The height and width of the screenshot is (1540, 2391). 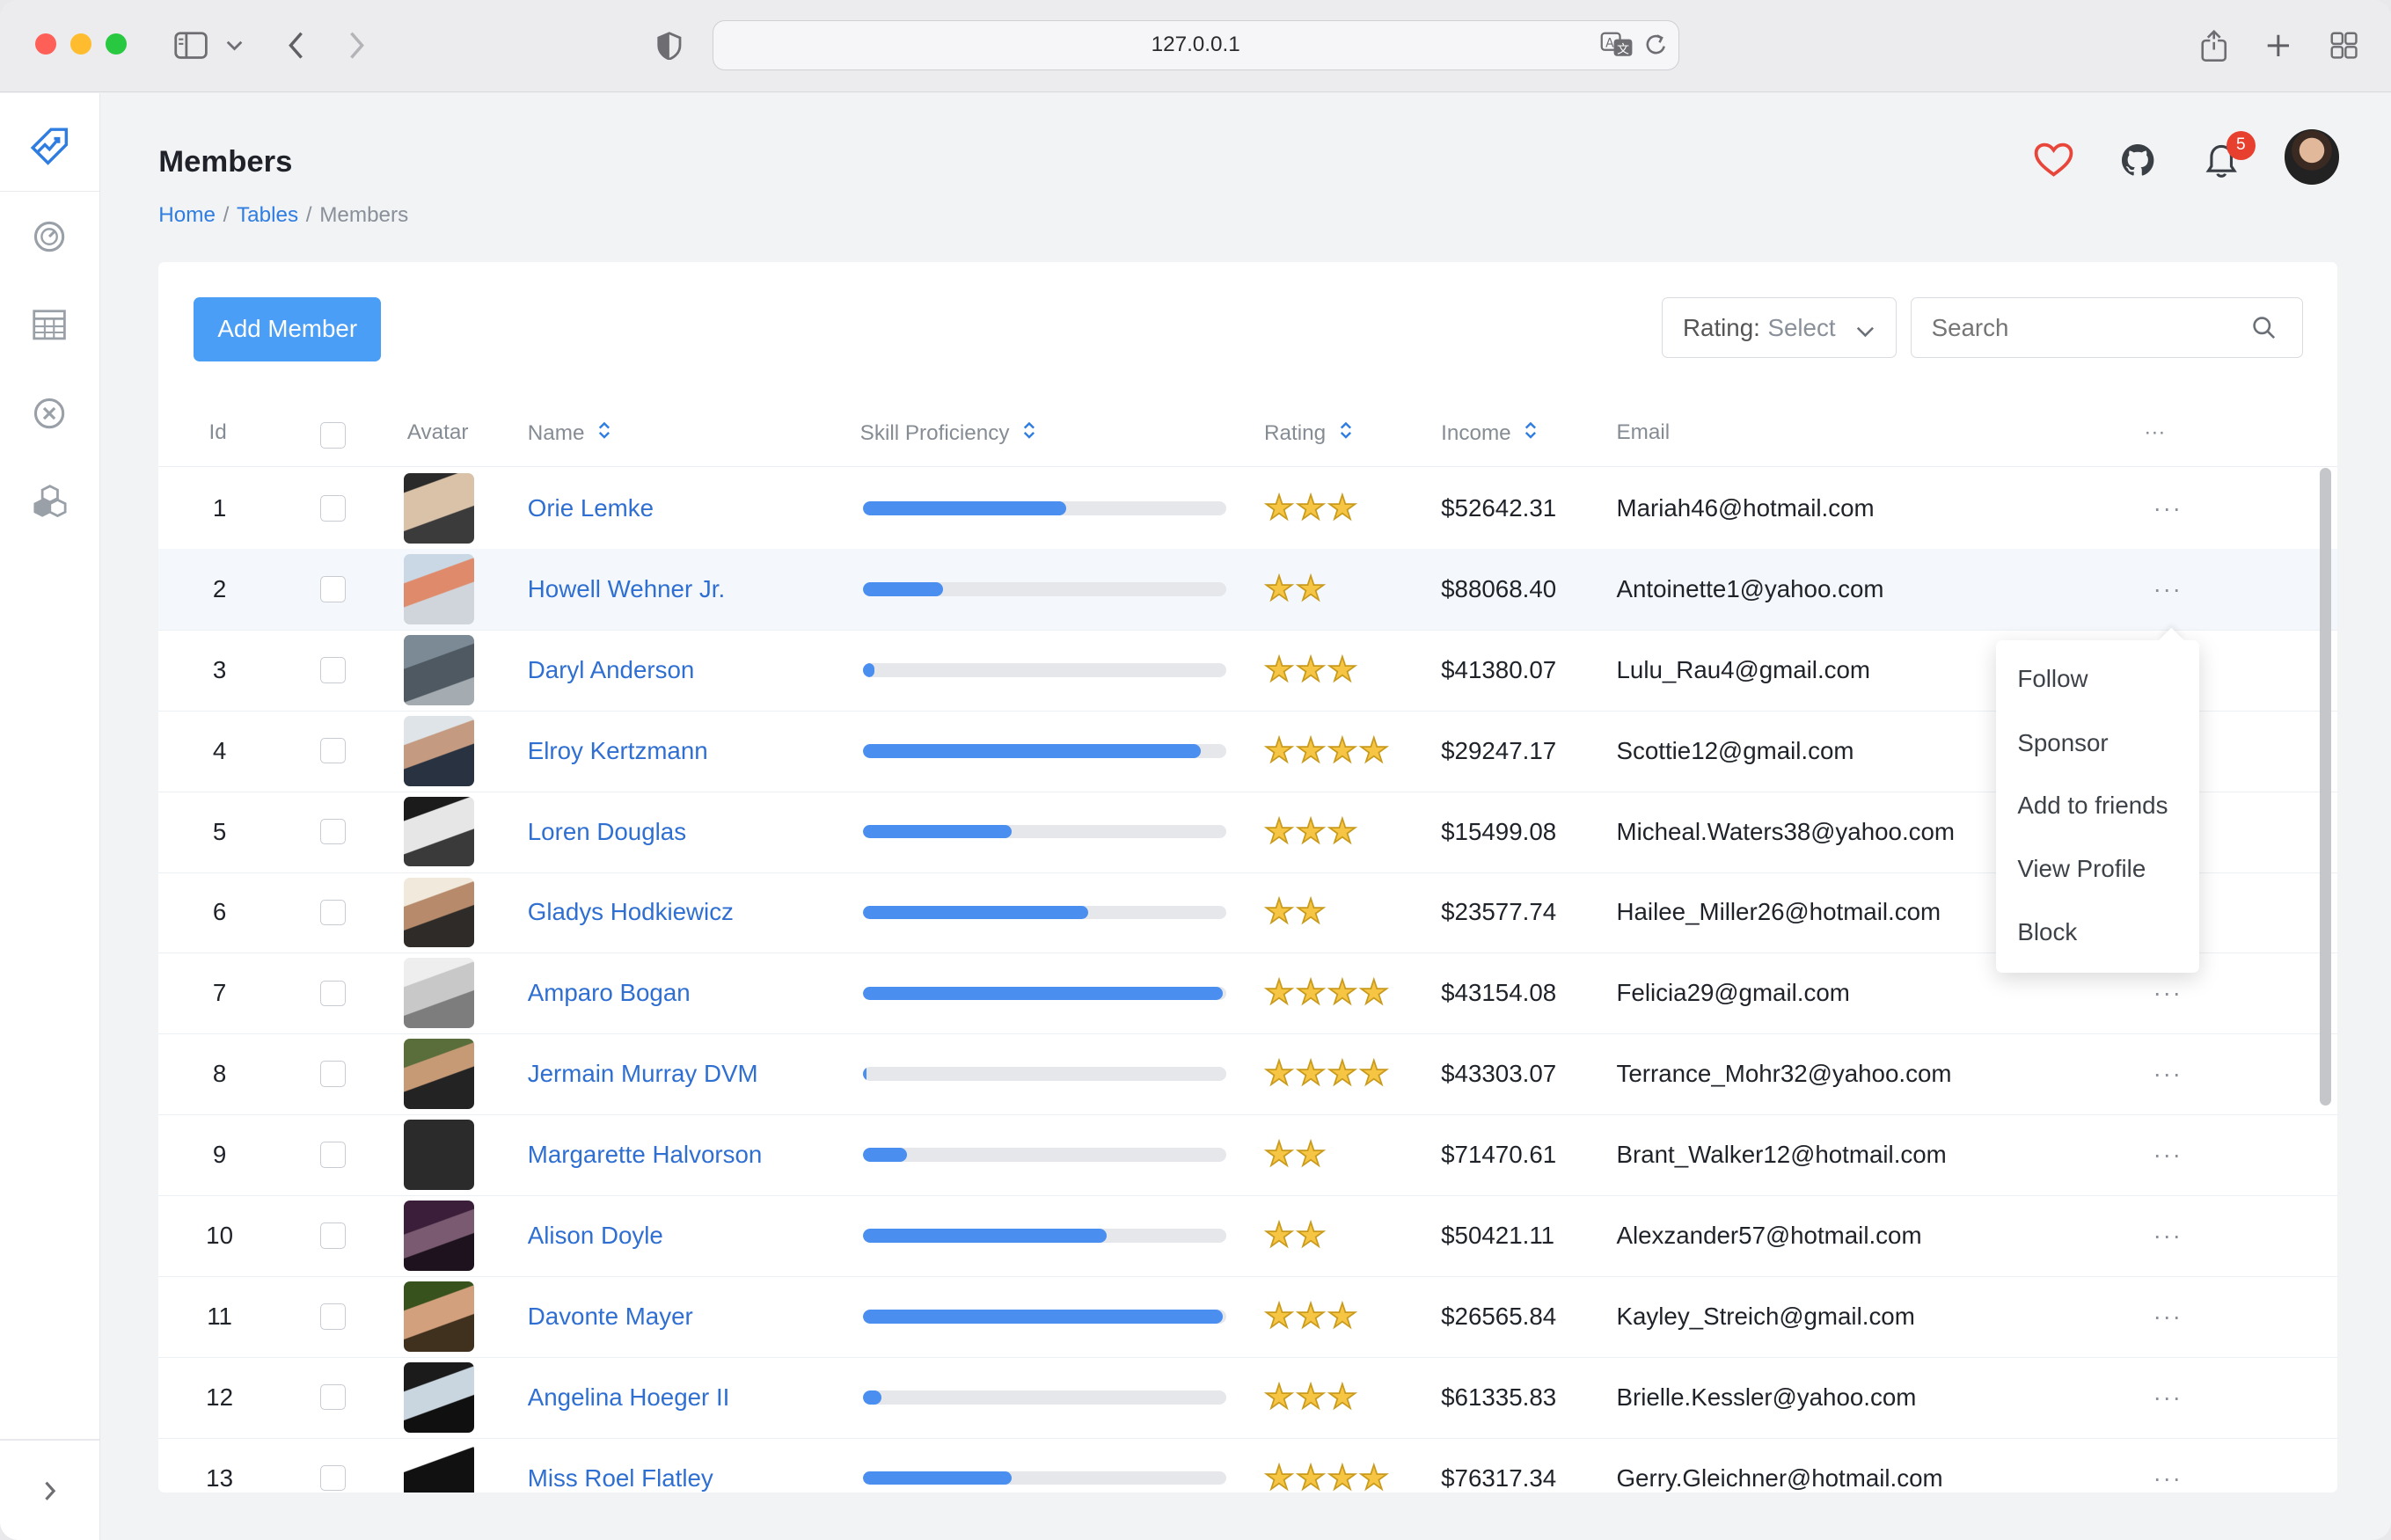 What do you see at coordinates (187, 215) in the screenshot?
I see `breadcrumb-home-link: Home` at bounding box center [187, 215].